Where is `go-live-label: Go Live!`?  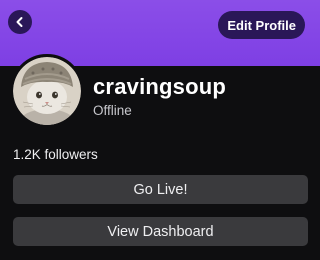
go-live-label: Go Live! is located at coordinates (160, 189).